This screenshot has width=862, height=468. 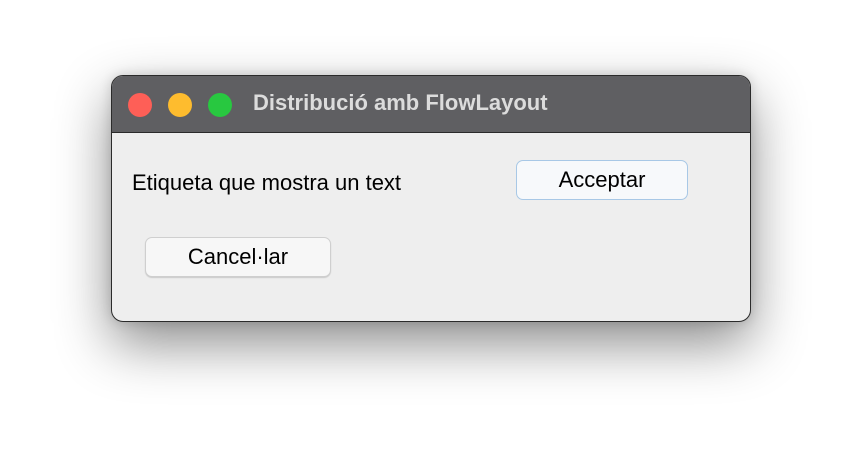 I want to click on title-bar: Distribució amb FlowLayout, so click(x=431, y=104).